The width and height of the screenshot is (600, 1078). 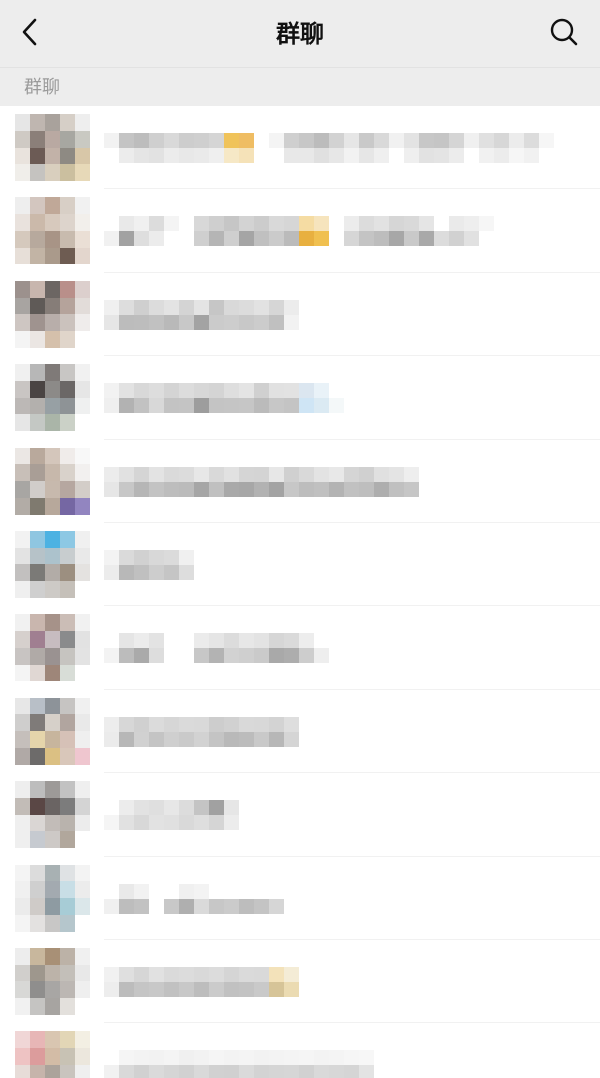 I want to click on search-icon, so click(x=564, y=34).